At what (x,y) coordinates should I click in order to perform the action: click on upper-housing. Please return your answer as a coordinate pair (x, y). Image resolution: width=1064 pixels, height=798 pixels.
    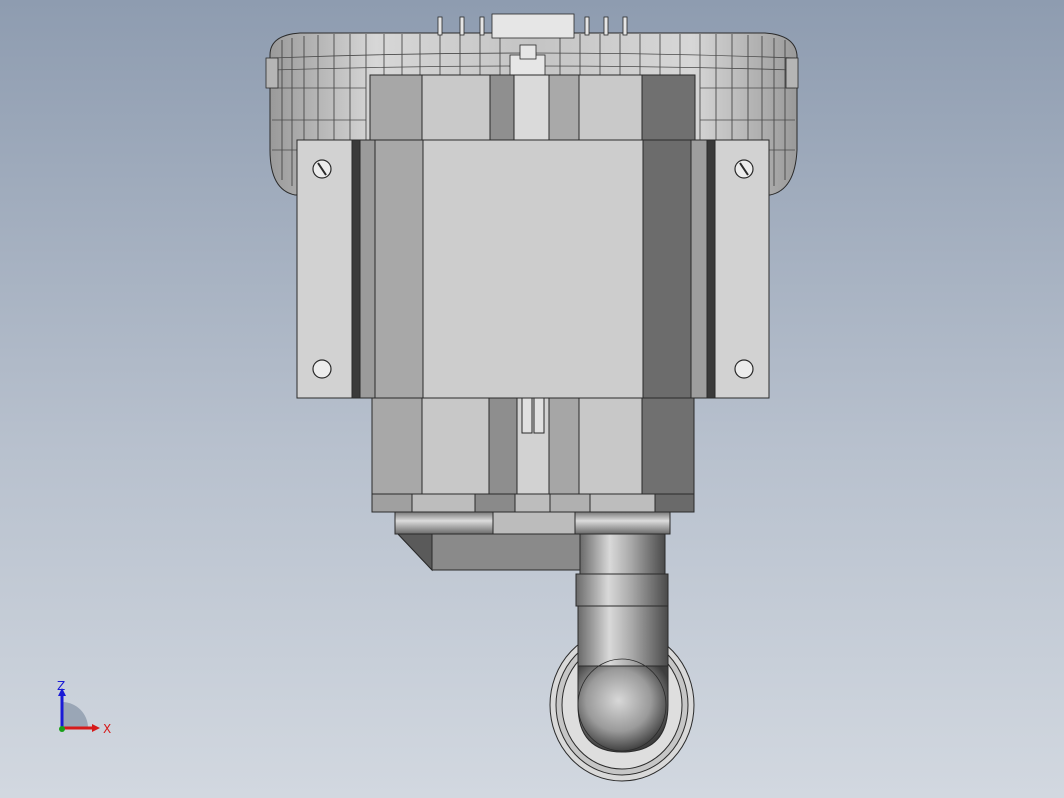
    Looking at the image, I should click on (532, 107).